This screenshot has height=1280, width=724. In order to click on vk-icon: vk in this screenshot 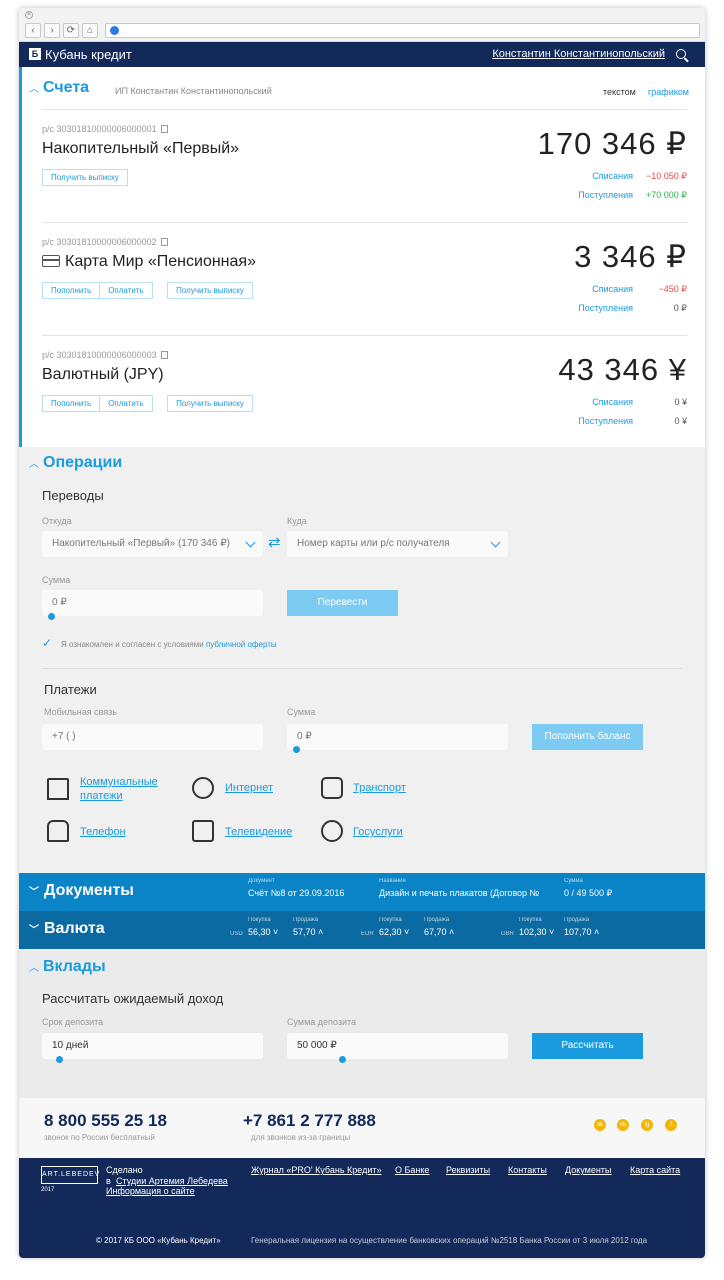, I will do `click(623, 1125)`.